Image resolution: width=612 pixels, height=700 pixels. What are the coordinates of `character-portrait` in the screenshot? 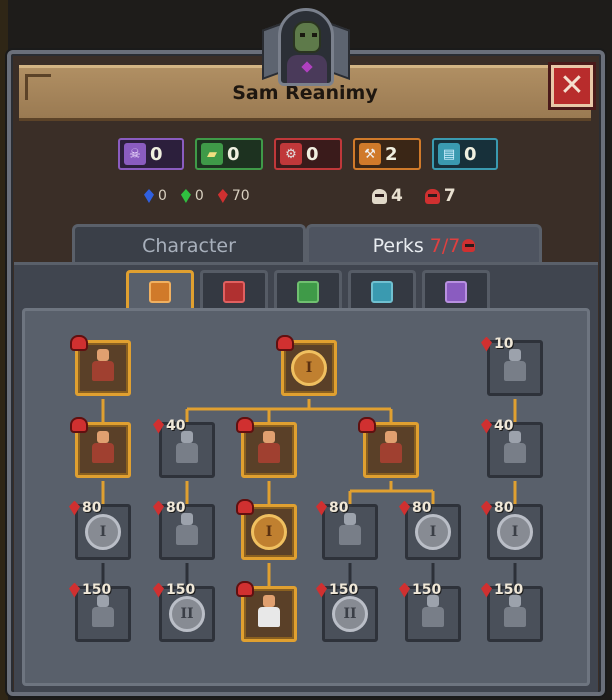 It's located at (306, 47).